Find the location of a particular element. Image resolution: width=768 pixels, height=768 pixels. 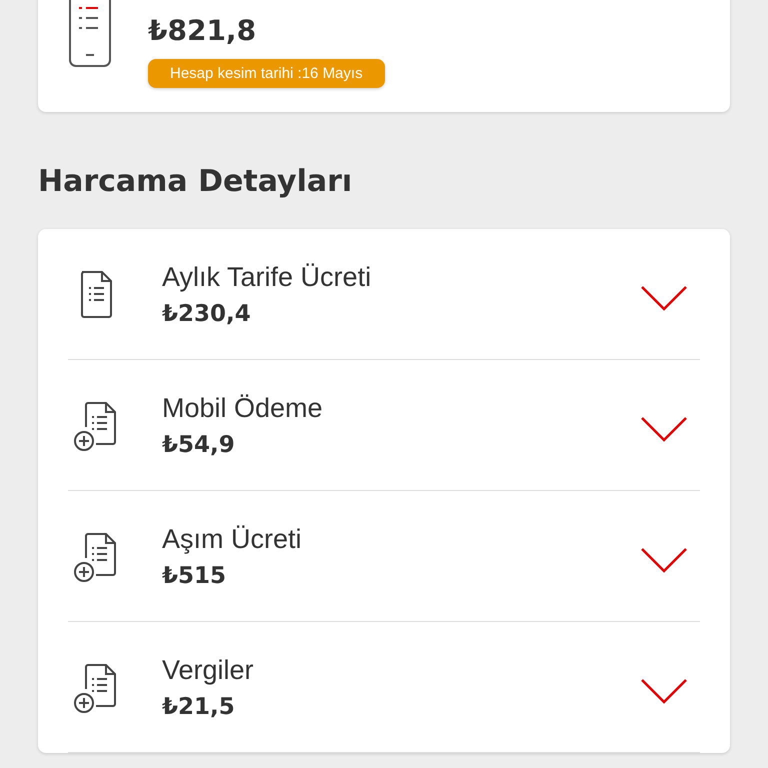

item-amount: ₺54,9 is located at coordinates (199, 445).